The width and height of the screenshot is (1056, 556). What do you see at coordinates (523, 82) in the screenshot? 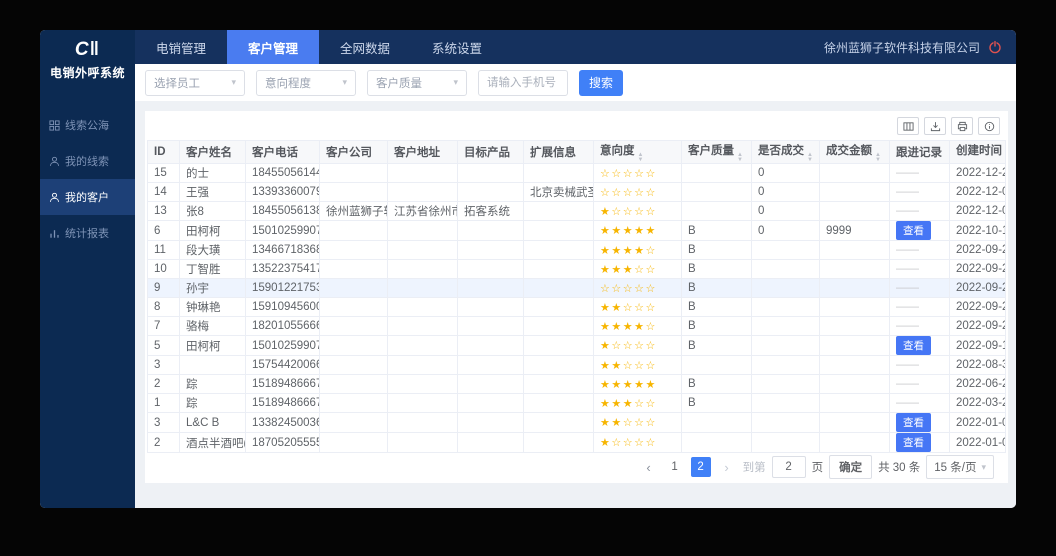
I see `phone-input` at bounding box center [523, 82].